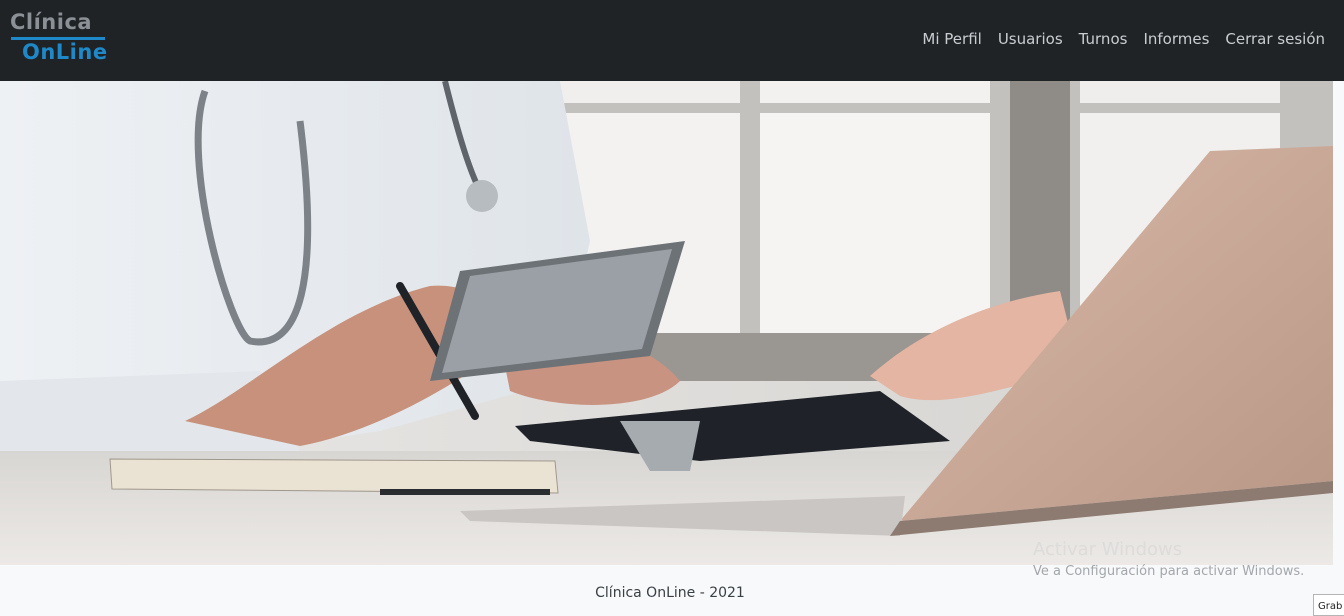 The image size is (1344, 616). What do you see at coordinates (1103, 39) in the screenshot?
I see `nav-link-turnos: Turnos` at bounding box center [1103, 39].